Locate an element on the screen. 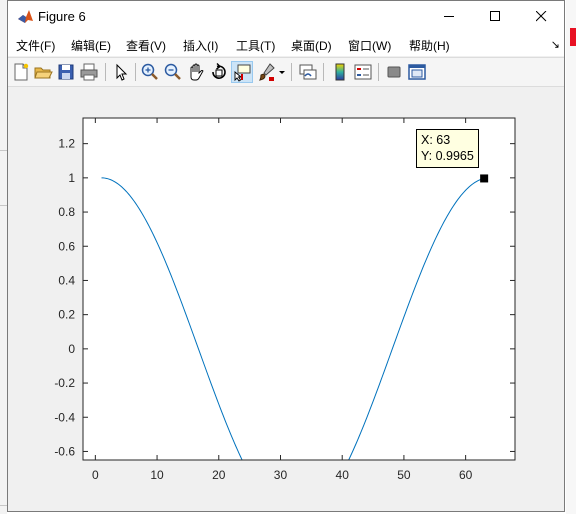  y-tick-label: -0.2 is located at coordinates (64, 383).